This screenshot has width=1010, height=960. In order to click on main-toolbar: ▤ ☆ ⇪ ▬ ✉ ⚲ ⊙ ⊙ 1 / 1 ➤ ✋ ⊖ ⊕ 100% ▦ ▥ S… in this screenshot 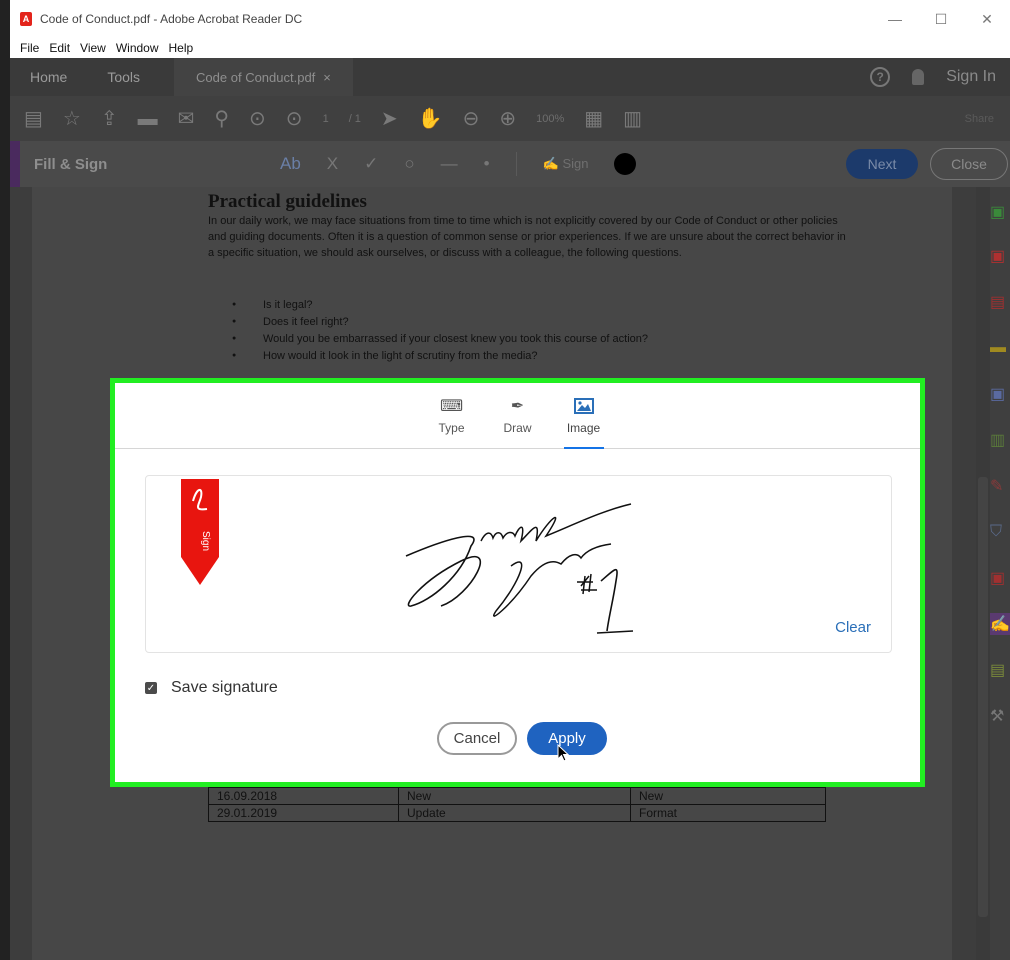, I will do `click(510, 118)`.